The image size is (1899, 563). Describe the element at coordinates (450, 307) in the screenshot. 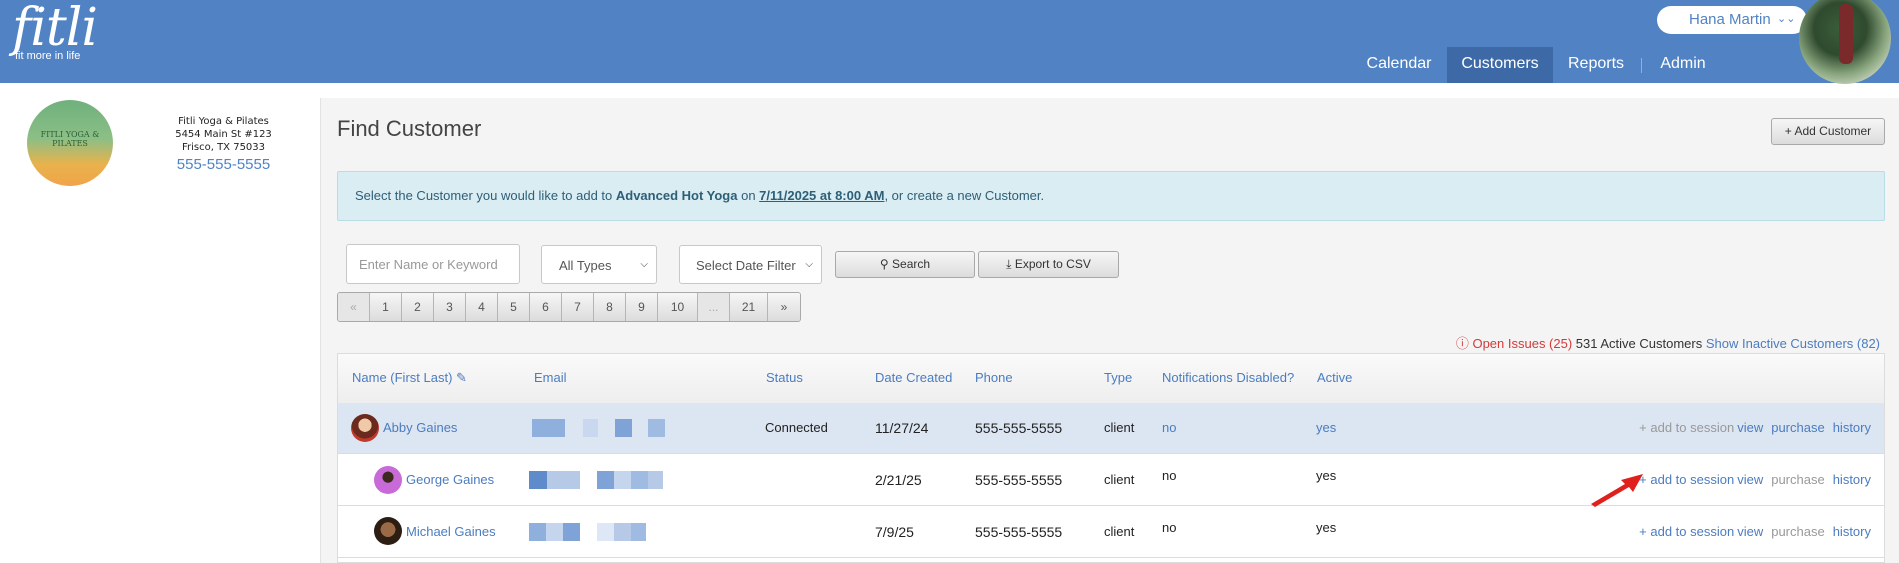

I see `page-3: 3` at that location.